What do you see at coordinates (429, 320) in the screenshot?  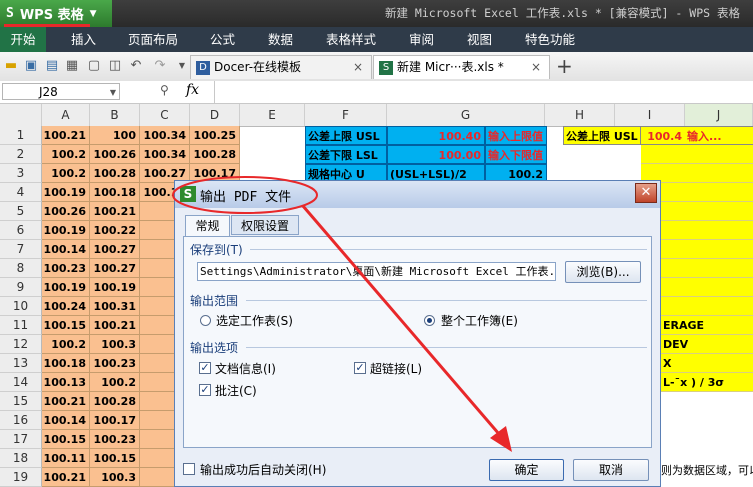 I see `radio-whole-workbook` at bounding box center [429, 320].